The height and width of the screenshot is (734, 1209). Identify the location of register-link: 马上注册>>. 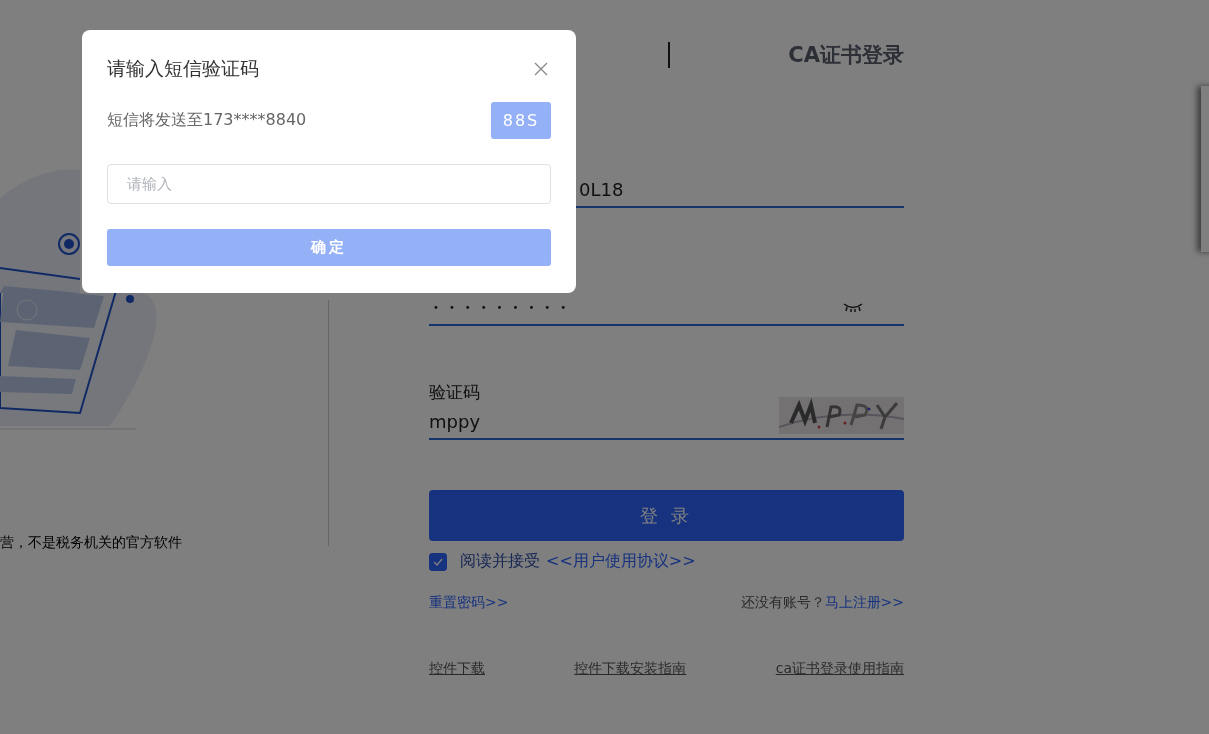
(864, 602).